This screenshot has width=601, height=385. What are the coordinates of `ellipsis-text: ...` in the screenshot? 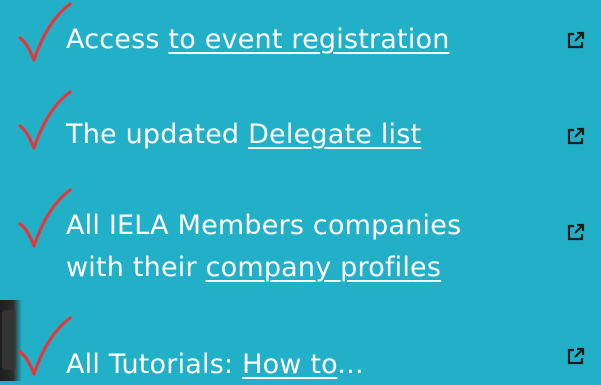 It's located at (350, 364).